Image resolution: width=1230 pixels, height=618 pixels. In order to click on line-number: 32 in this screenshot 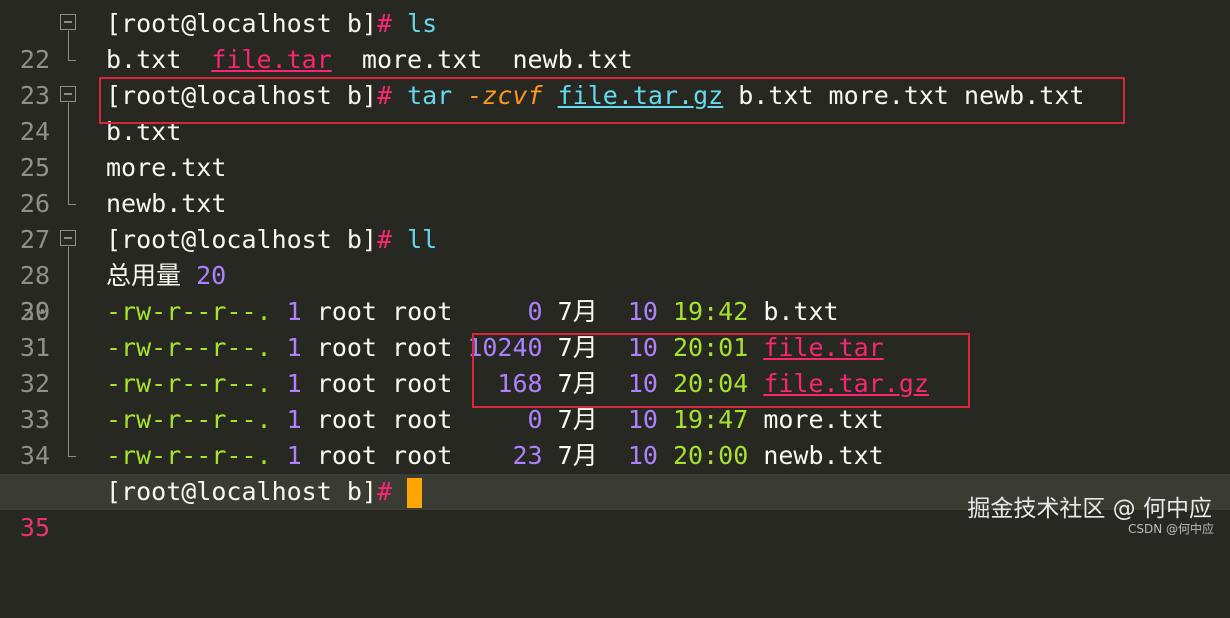, I will do `click(34, 383)`.